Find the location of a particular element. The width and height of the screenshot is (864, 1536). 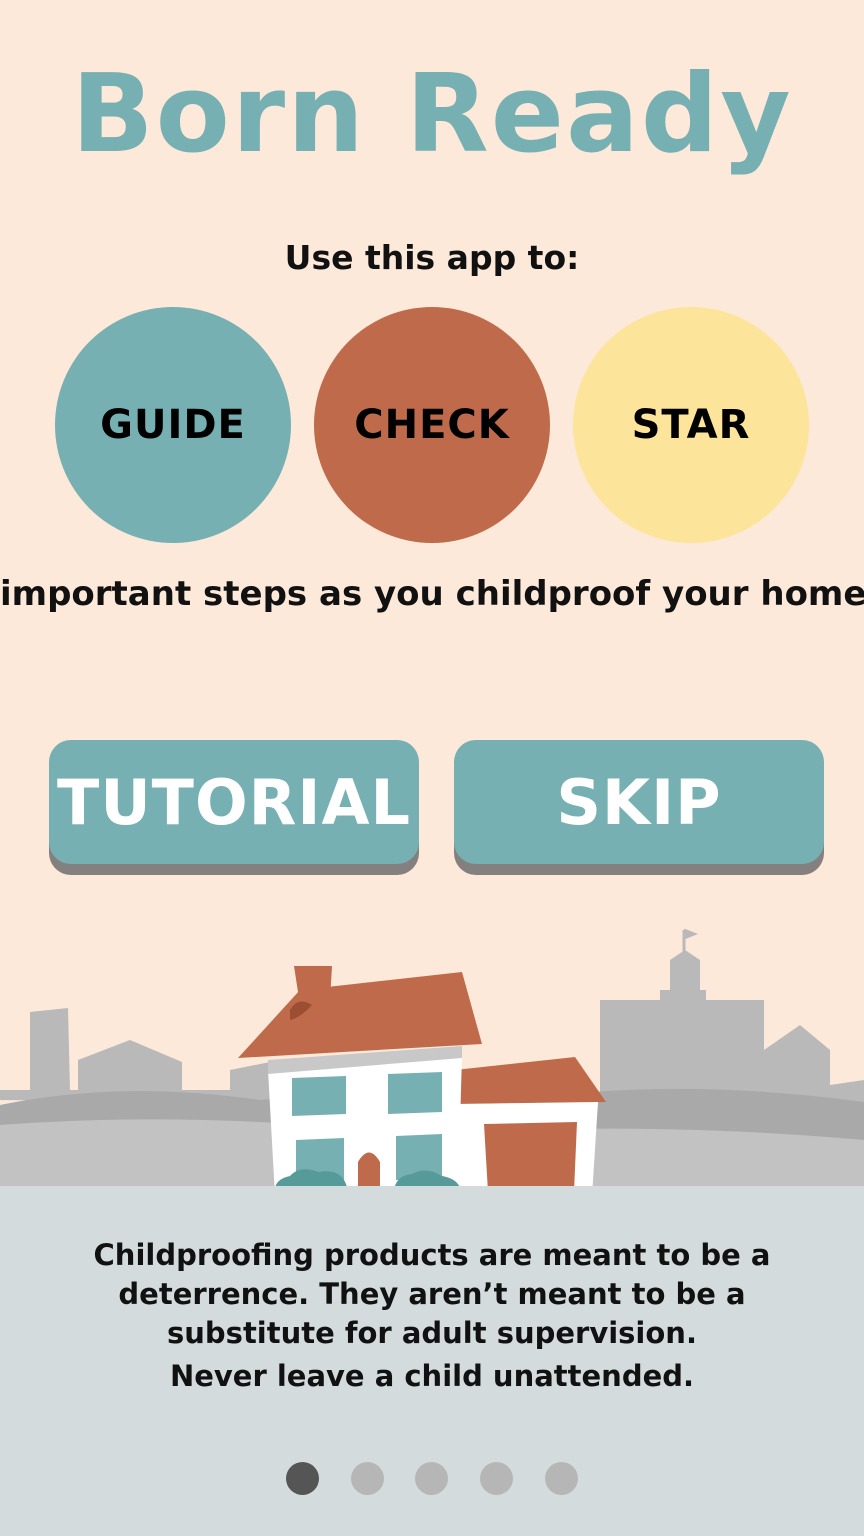

intro-lead: Use this app to: is located at coordinates (432, 257).